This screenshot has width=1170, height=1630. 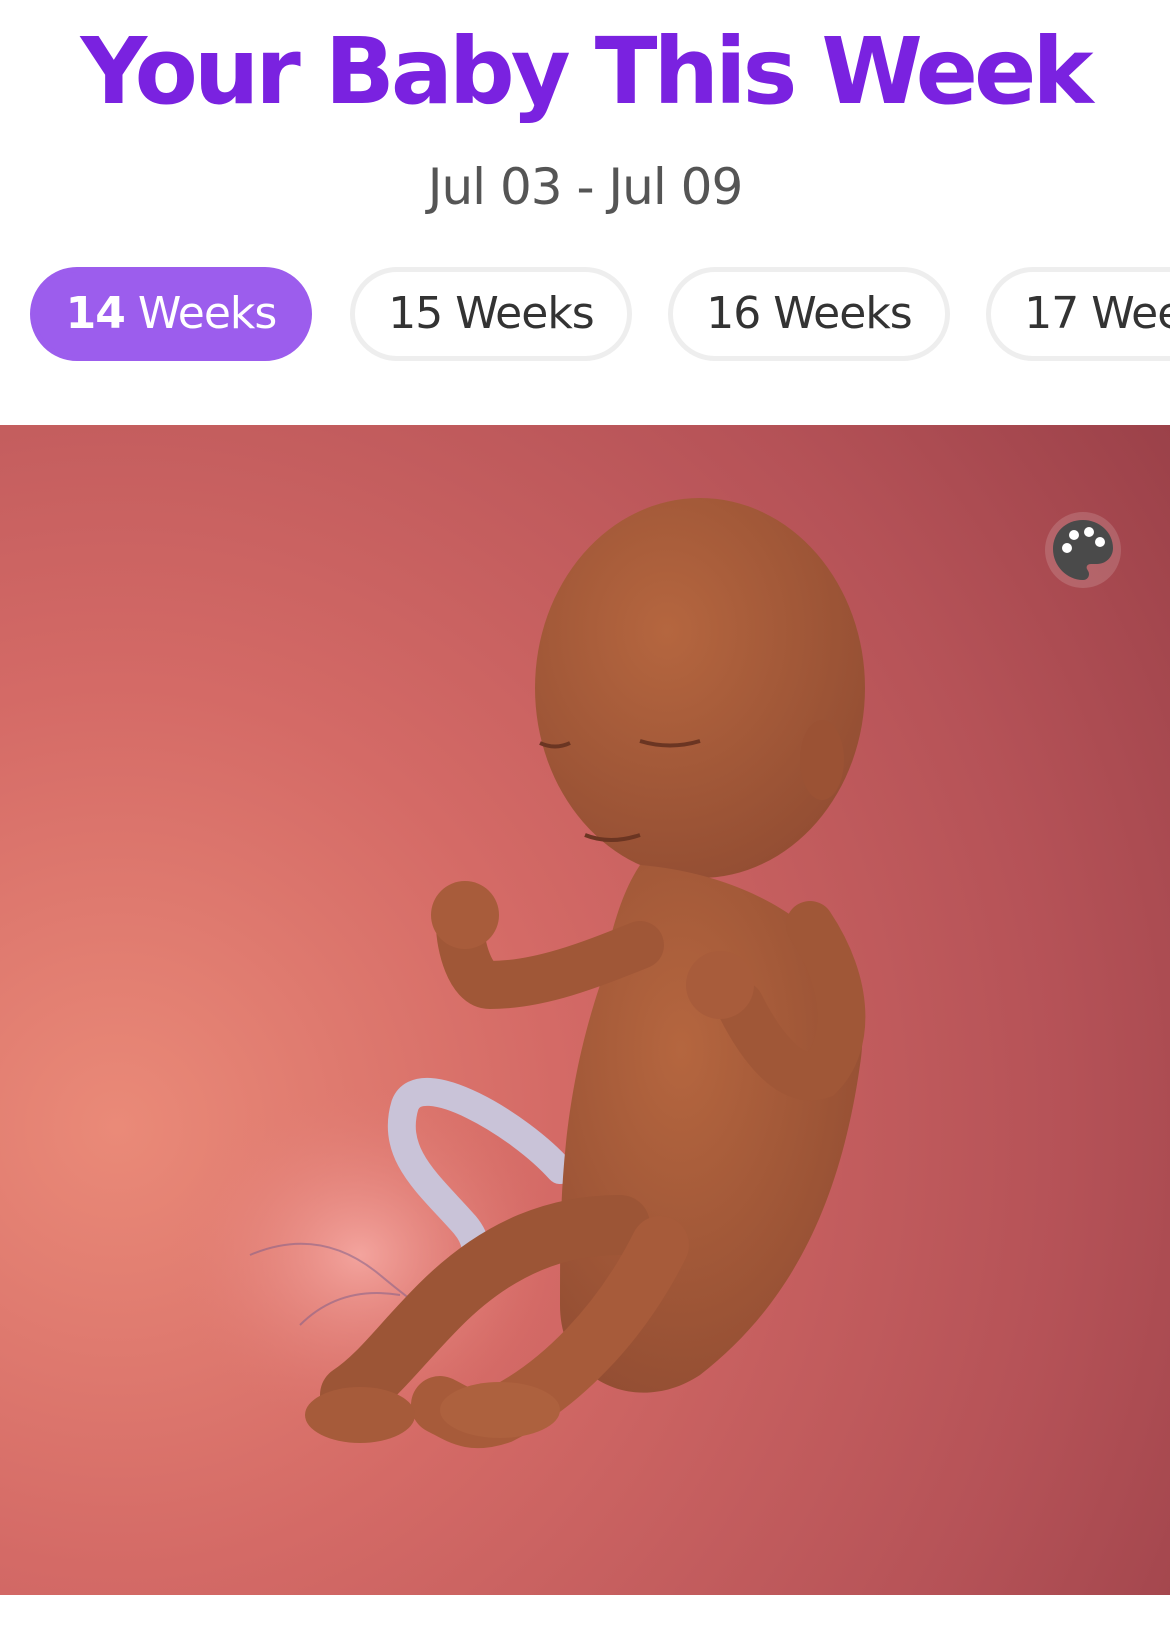 I want to click on palette-button, so click(x=1083, y=550).